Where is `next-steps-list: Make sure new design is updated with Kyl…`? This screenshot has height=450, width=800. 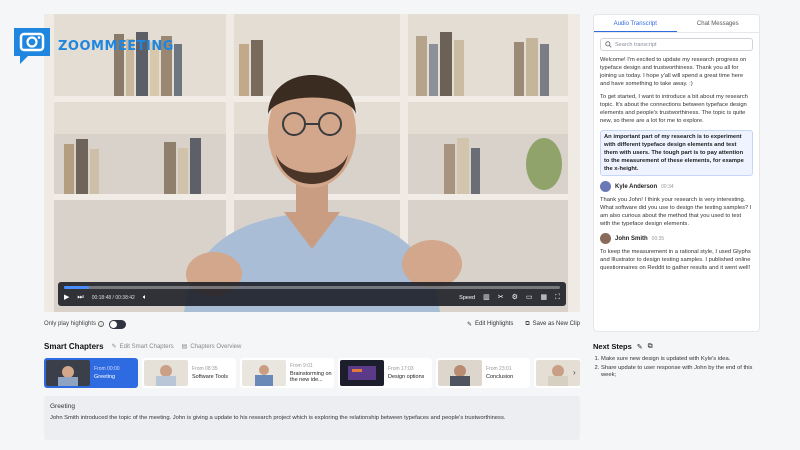
next-steps-list: Make sure new design is updated with Kyl… is located at coordinates (678, 368).